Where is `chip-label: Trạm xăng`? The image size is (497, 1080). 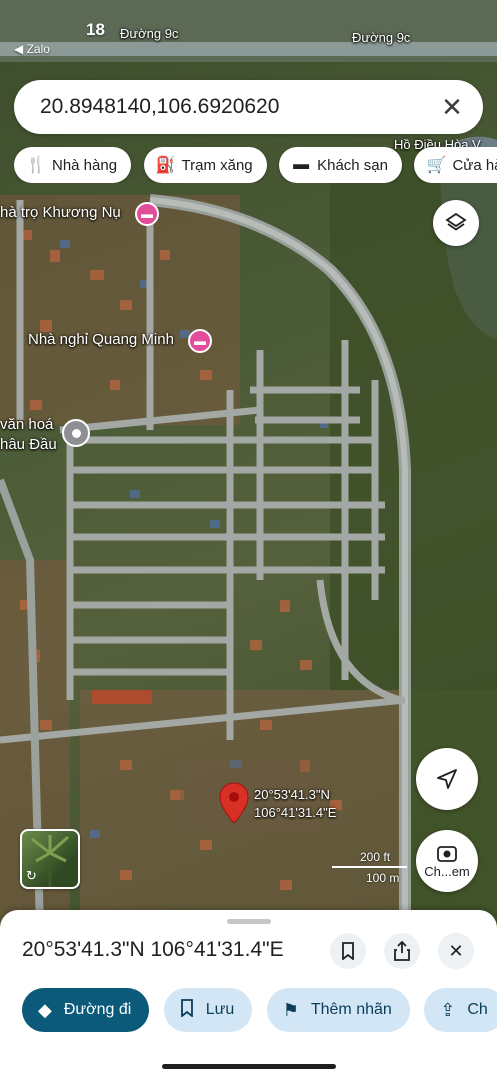
chip-label: Trạm xăng is located at coordinates (217, 165).